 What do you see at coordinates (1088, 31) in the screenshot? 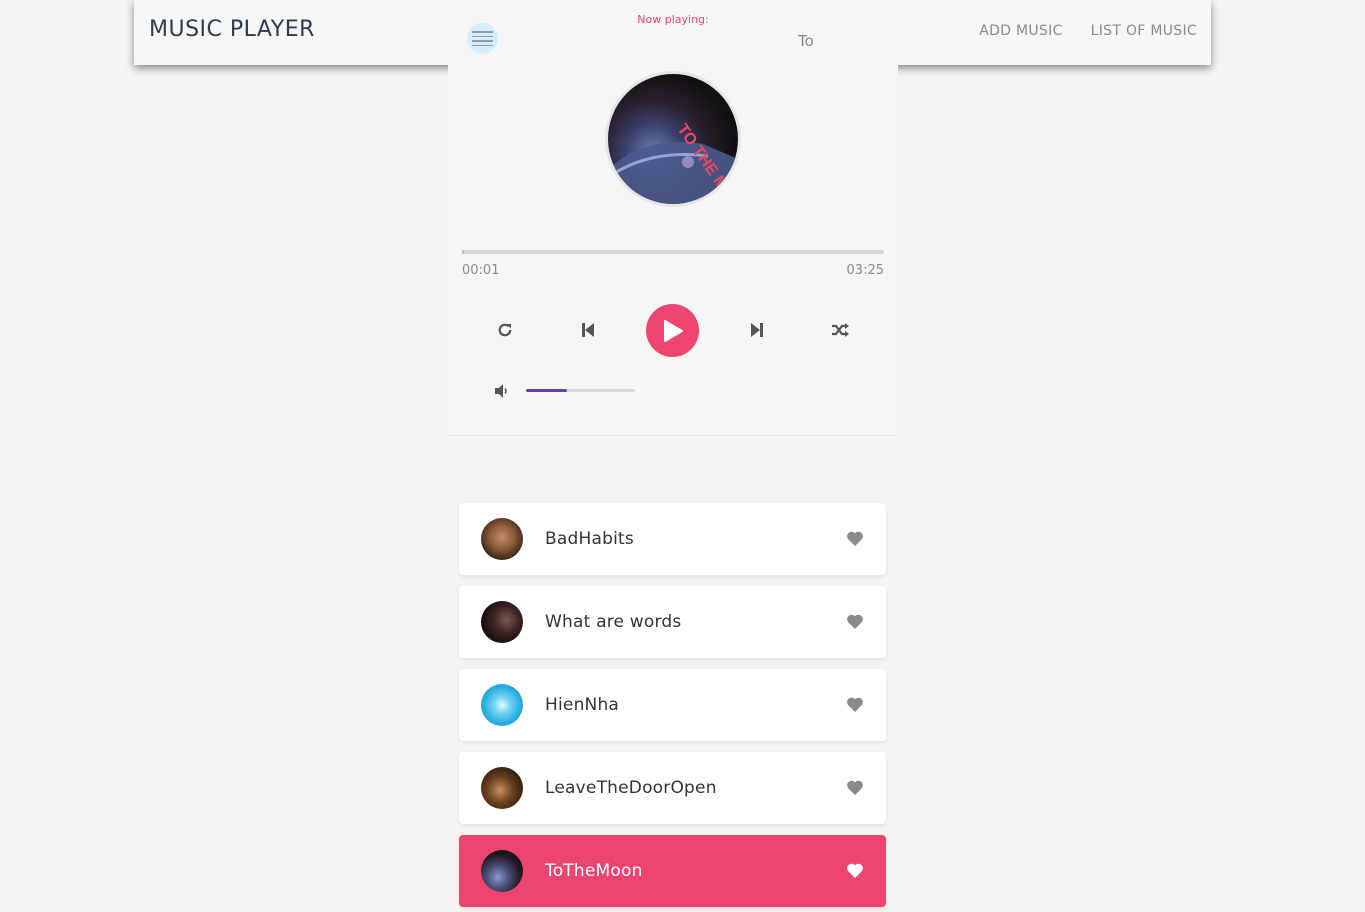
I see `nav-links: ADD MUSIC LIST OF MUSIC` at bounding box center [1088, 31].